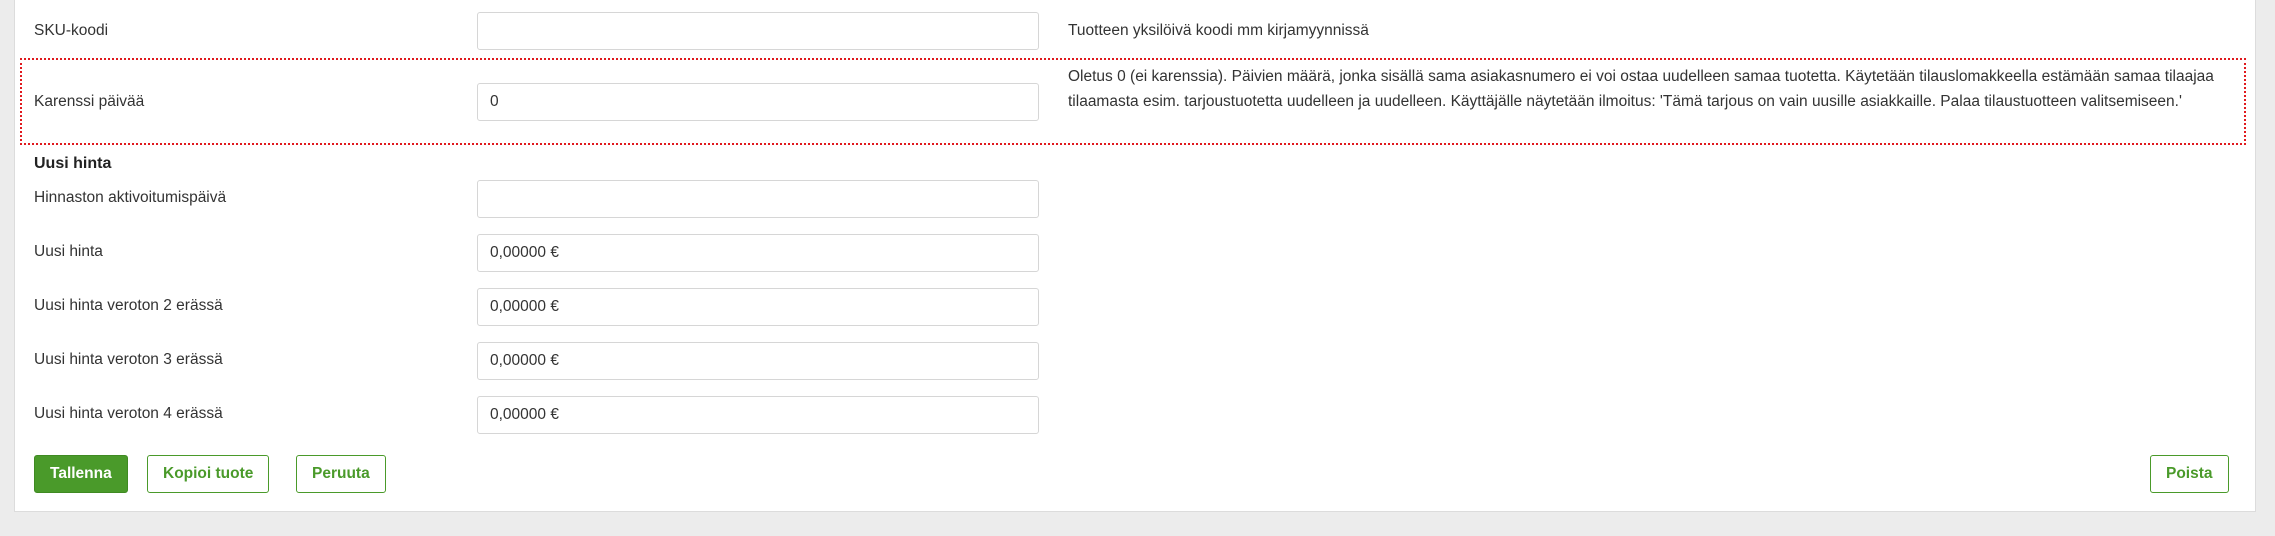 This screenshot has width=2275, height=536. I want to click on new-price-4-label: Uusi hinta veroton 4 erässä, so click(128, 413).